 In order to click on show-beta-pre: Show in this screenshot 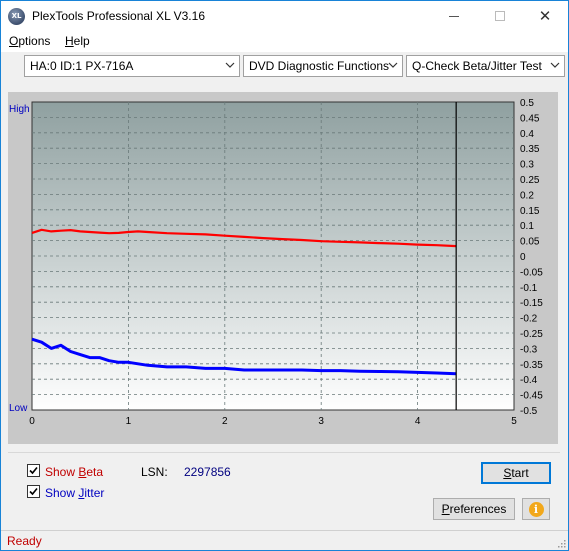, I will do `click(62, 472)`.